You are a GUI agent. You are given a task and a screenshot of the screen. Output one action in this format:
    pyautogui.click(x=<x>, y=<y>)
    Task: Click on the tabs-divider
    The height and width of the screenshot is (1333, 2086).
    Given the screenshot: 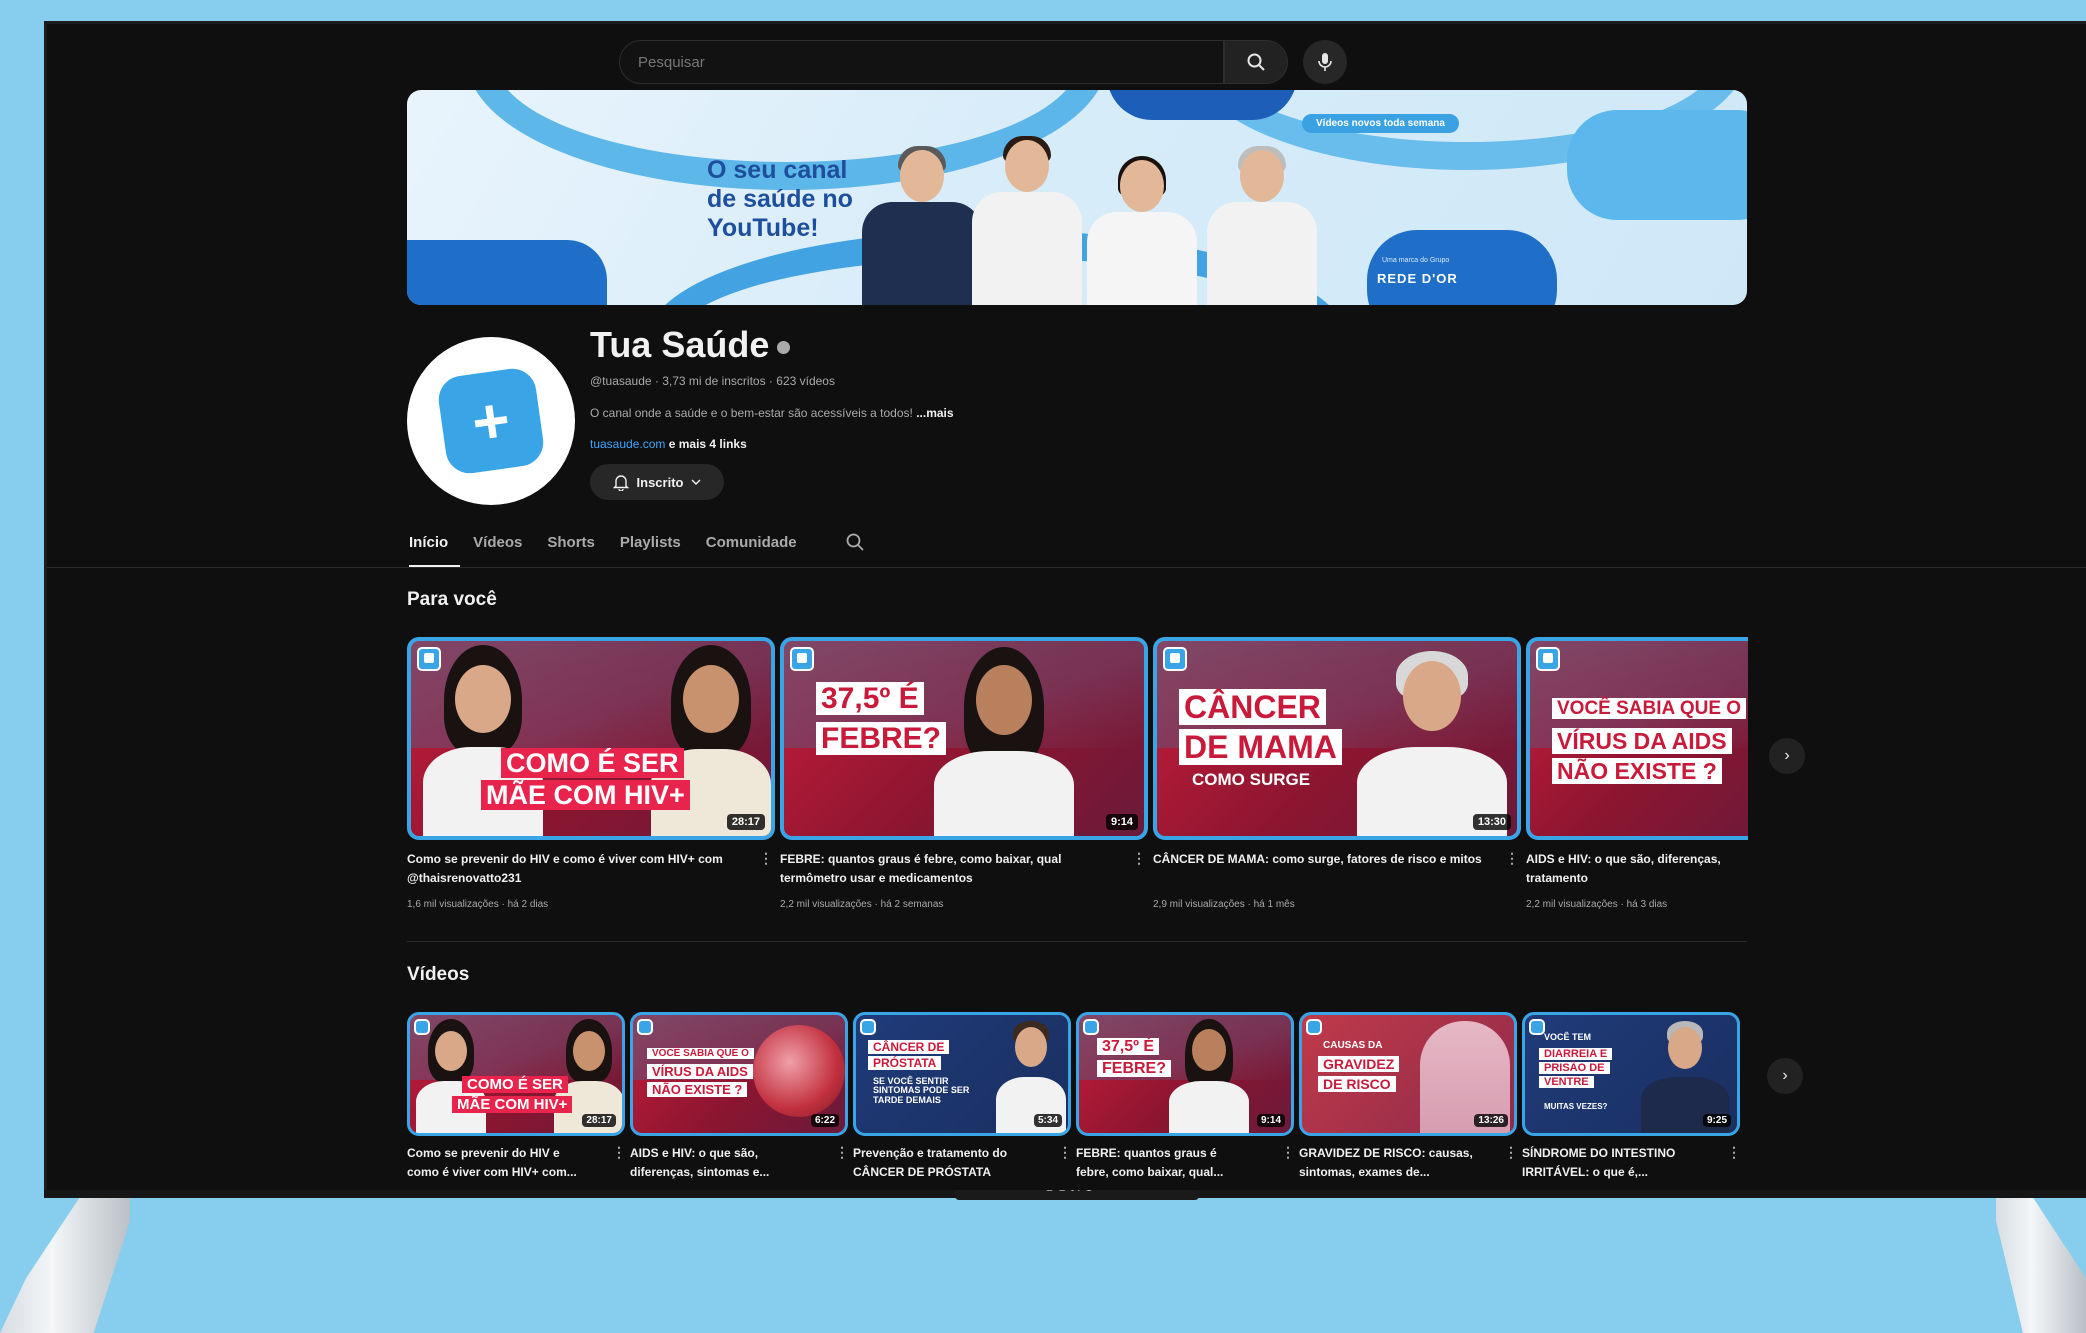 What is the action you would take?
    pyautogui.click(x=1066, y=567)
    